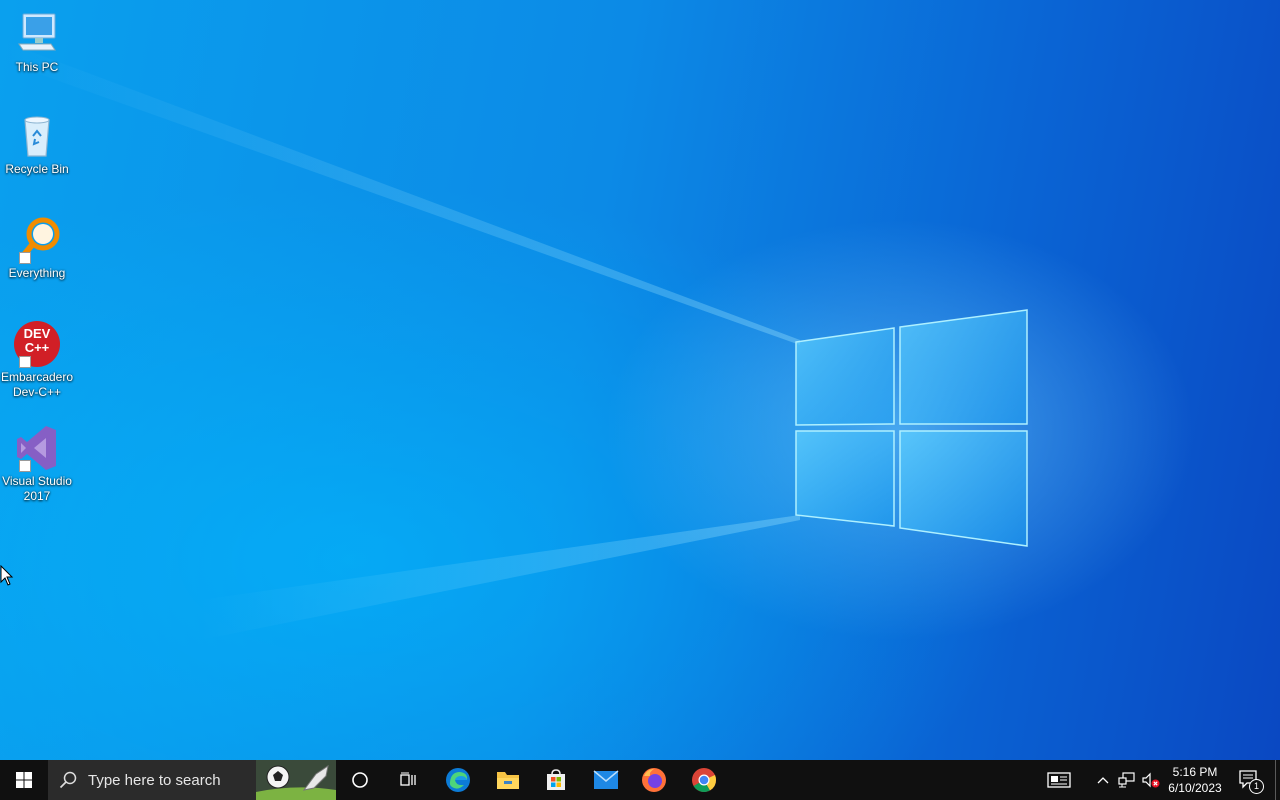 Image resolution: width=1280 pixels, height=800 pixels. I want to click on visual-studio-icon, so click(37, 448).